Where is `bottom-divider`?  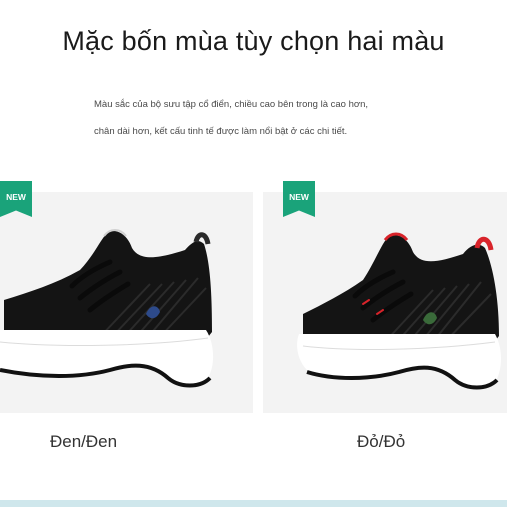
bottom-divider is located at coordinates (253, 503).